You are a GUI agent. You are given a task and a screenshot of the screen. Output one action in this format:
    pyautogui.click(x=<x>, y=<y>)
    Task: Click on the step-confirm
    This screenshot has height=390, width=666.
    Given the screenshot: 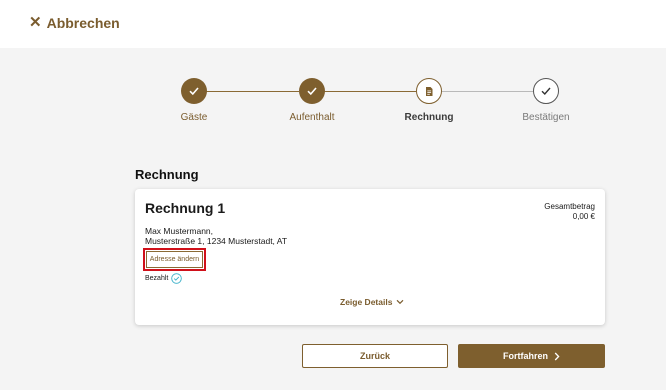 What is the action you would take?
    pyautogui.click(x=546, y=91)
    